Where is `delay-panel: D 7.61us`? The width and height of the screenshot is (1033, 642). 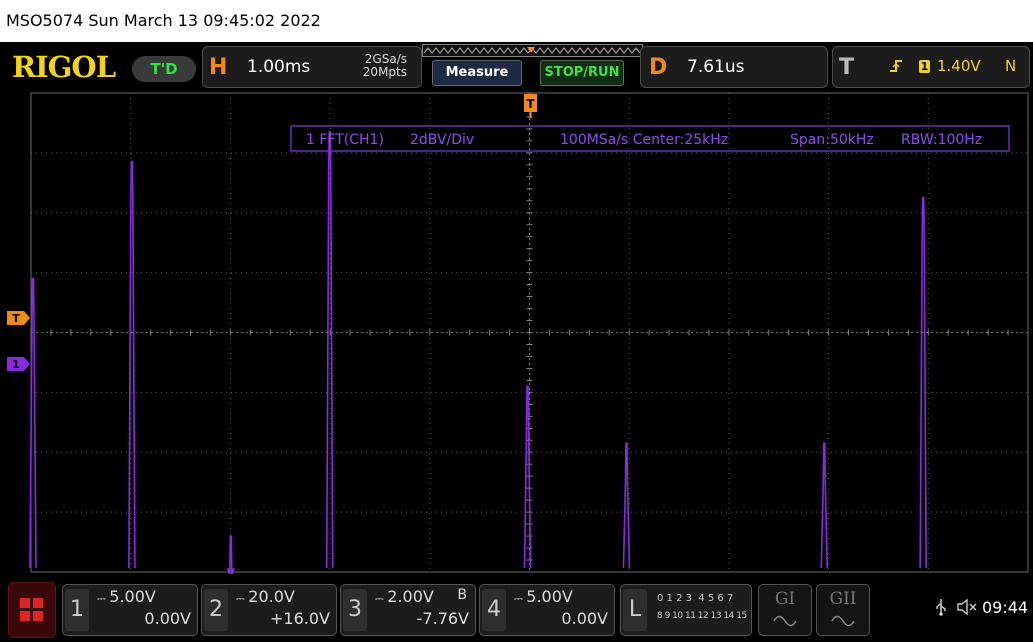 delay-panel: D 7.61us is located at coordinates (734, 67).